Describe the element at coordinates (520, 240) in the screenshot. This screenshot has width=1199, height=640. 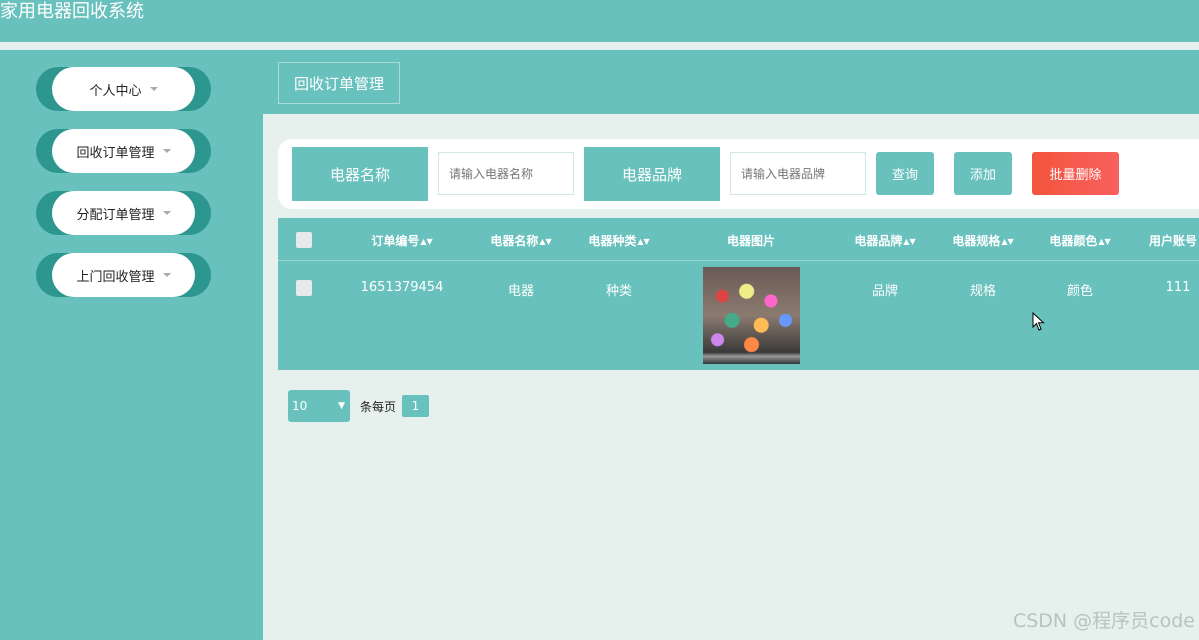
I see `column-header: 电器名称▲▼` at that location.